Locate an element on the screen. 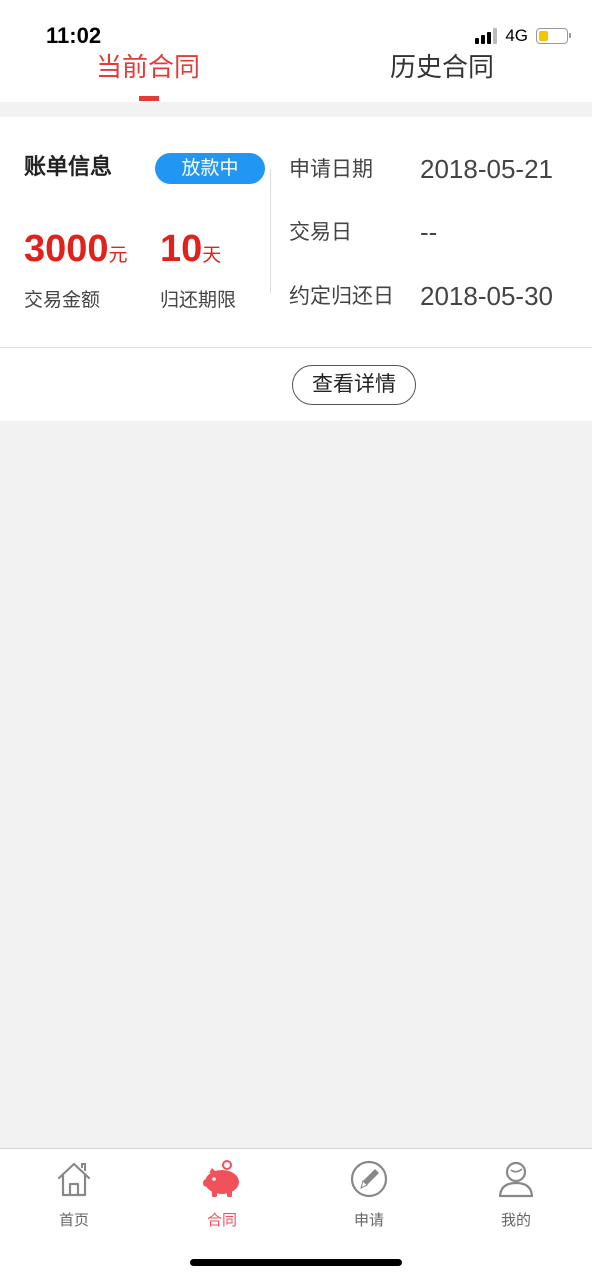 This screenshot has width=592, height=1280. nav-label-contract: 合同 is located at coordinates (221, 1220).